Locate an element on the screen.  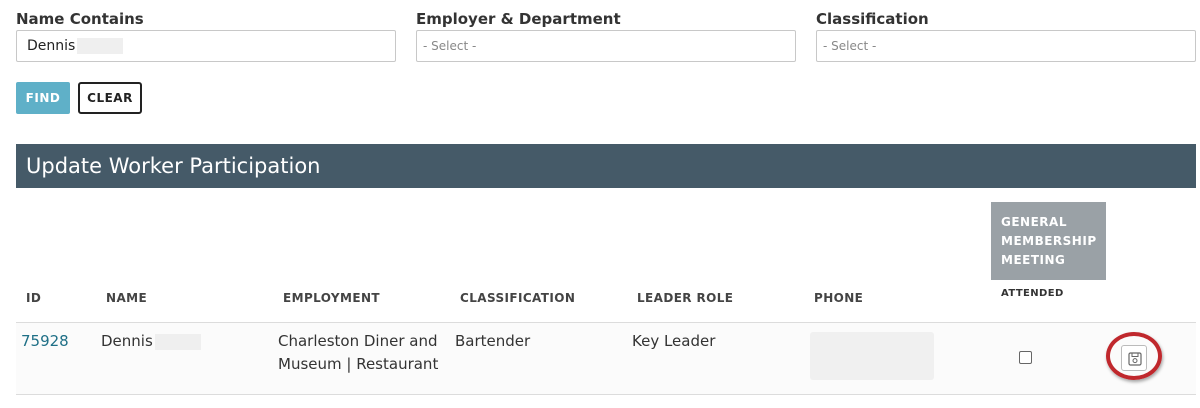
meeting-column-header: GENERAL MEMBERSHIP MEETING is located at coordinates (1048, 241).